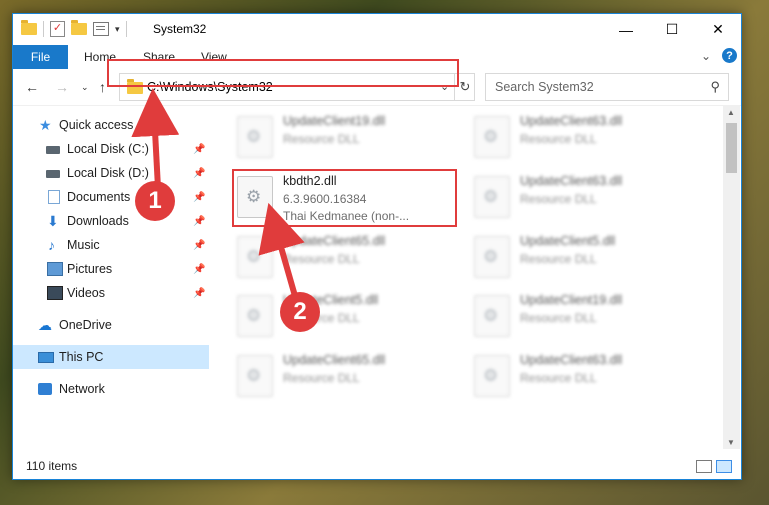  Describe the element at coordinates (155, 138) in the screenshot. I see `arrow-to-address` at that location.